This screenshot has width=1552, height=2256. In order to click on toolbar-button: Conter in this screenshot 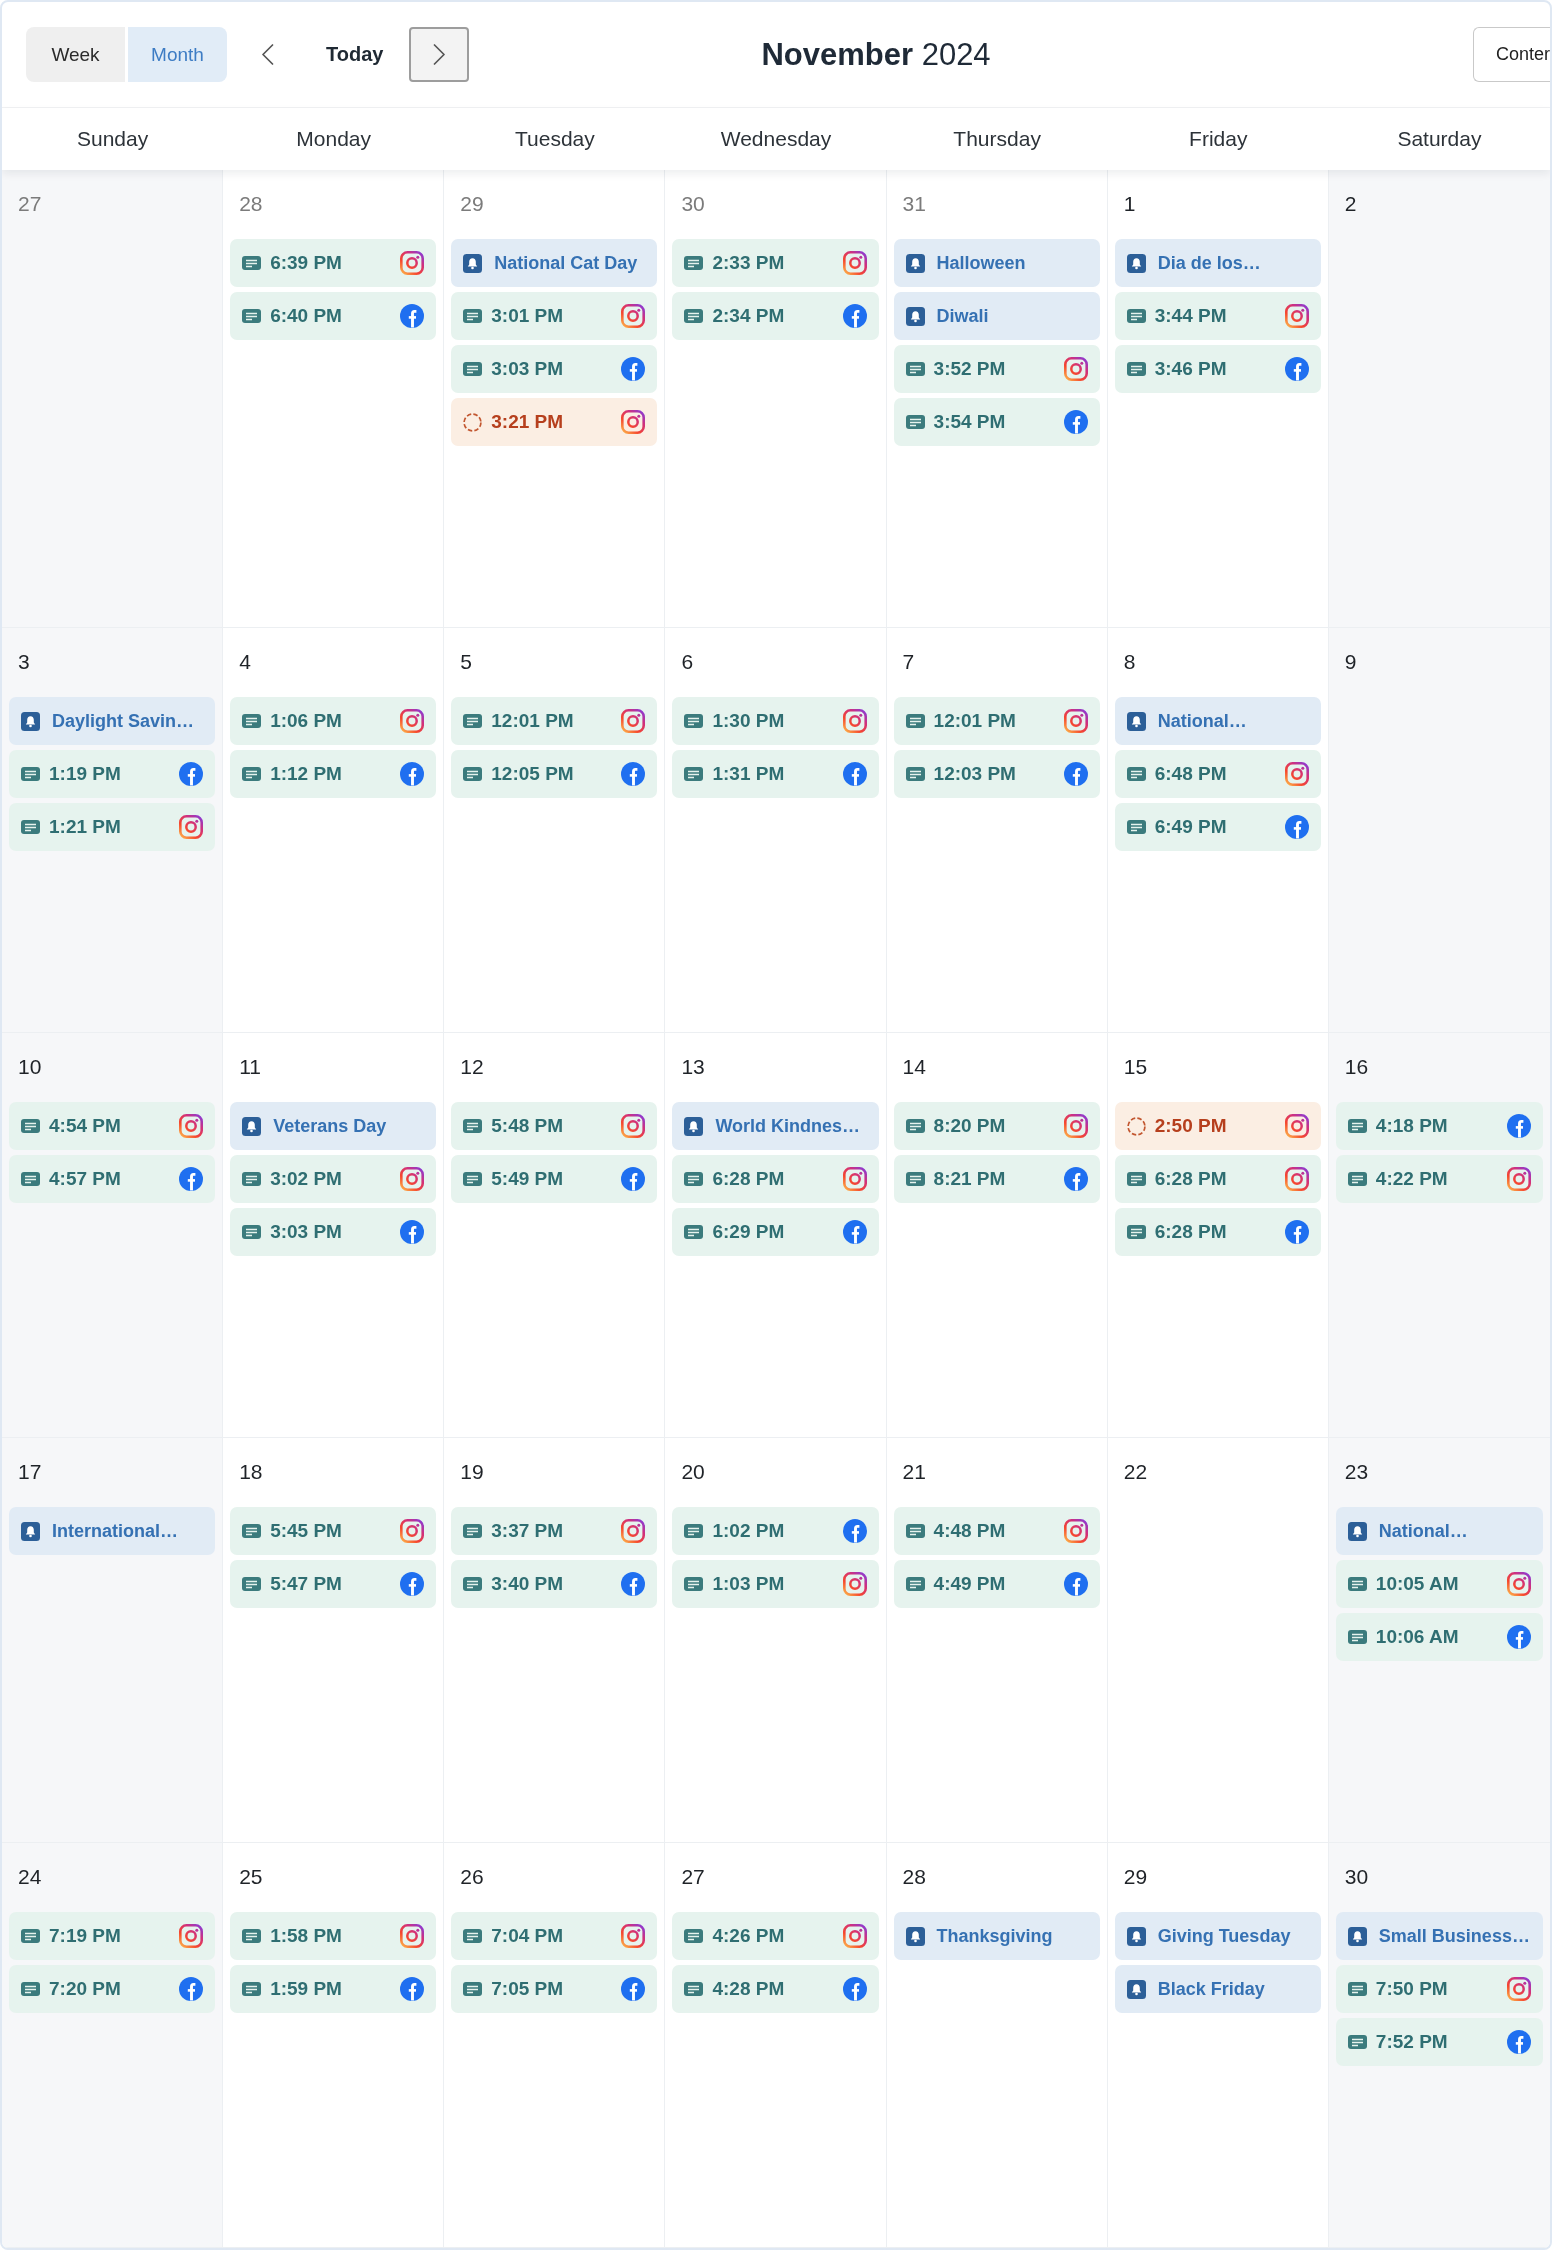, I will do `click(1511, 54)`.